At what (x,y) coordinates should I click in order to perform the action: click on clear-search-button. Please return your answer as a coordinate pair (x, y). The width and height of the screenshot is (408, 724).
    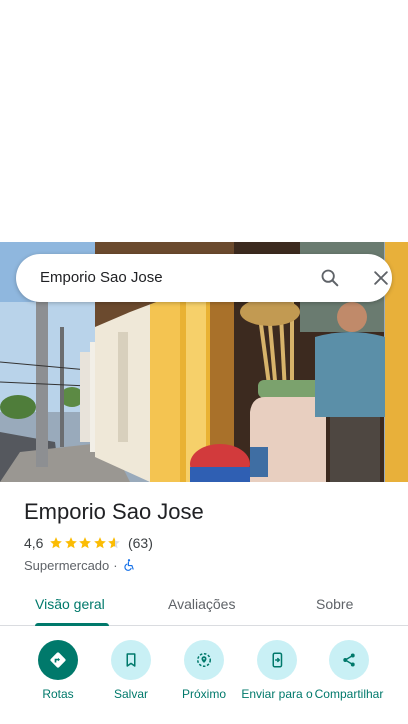
    Looking at the image, I should click on (381, 278).